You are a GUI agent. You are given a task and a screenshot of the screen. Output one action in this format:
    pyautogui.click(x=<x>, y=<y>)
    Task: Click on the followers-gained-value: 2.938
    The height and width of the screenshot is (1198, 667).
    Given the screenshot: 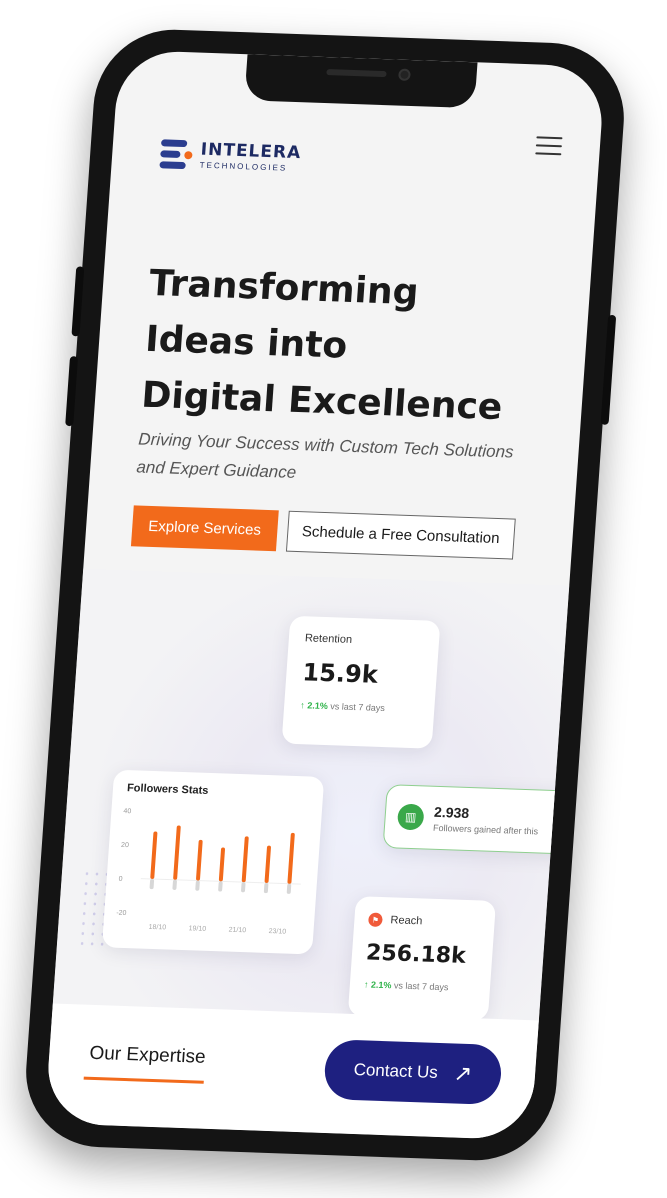 What is the action you would take?
    pyautogui.click(x=451, y=812)
    